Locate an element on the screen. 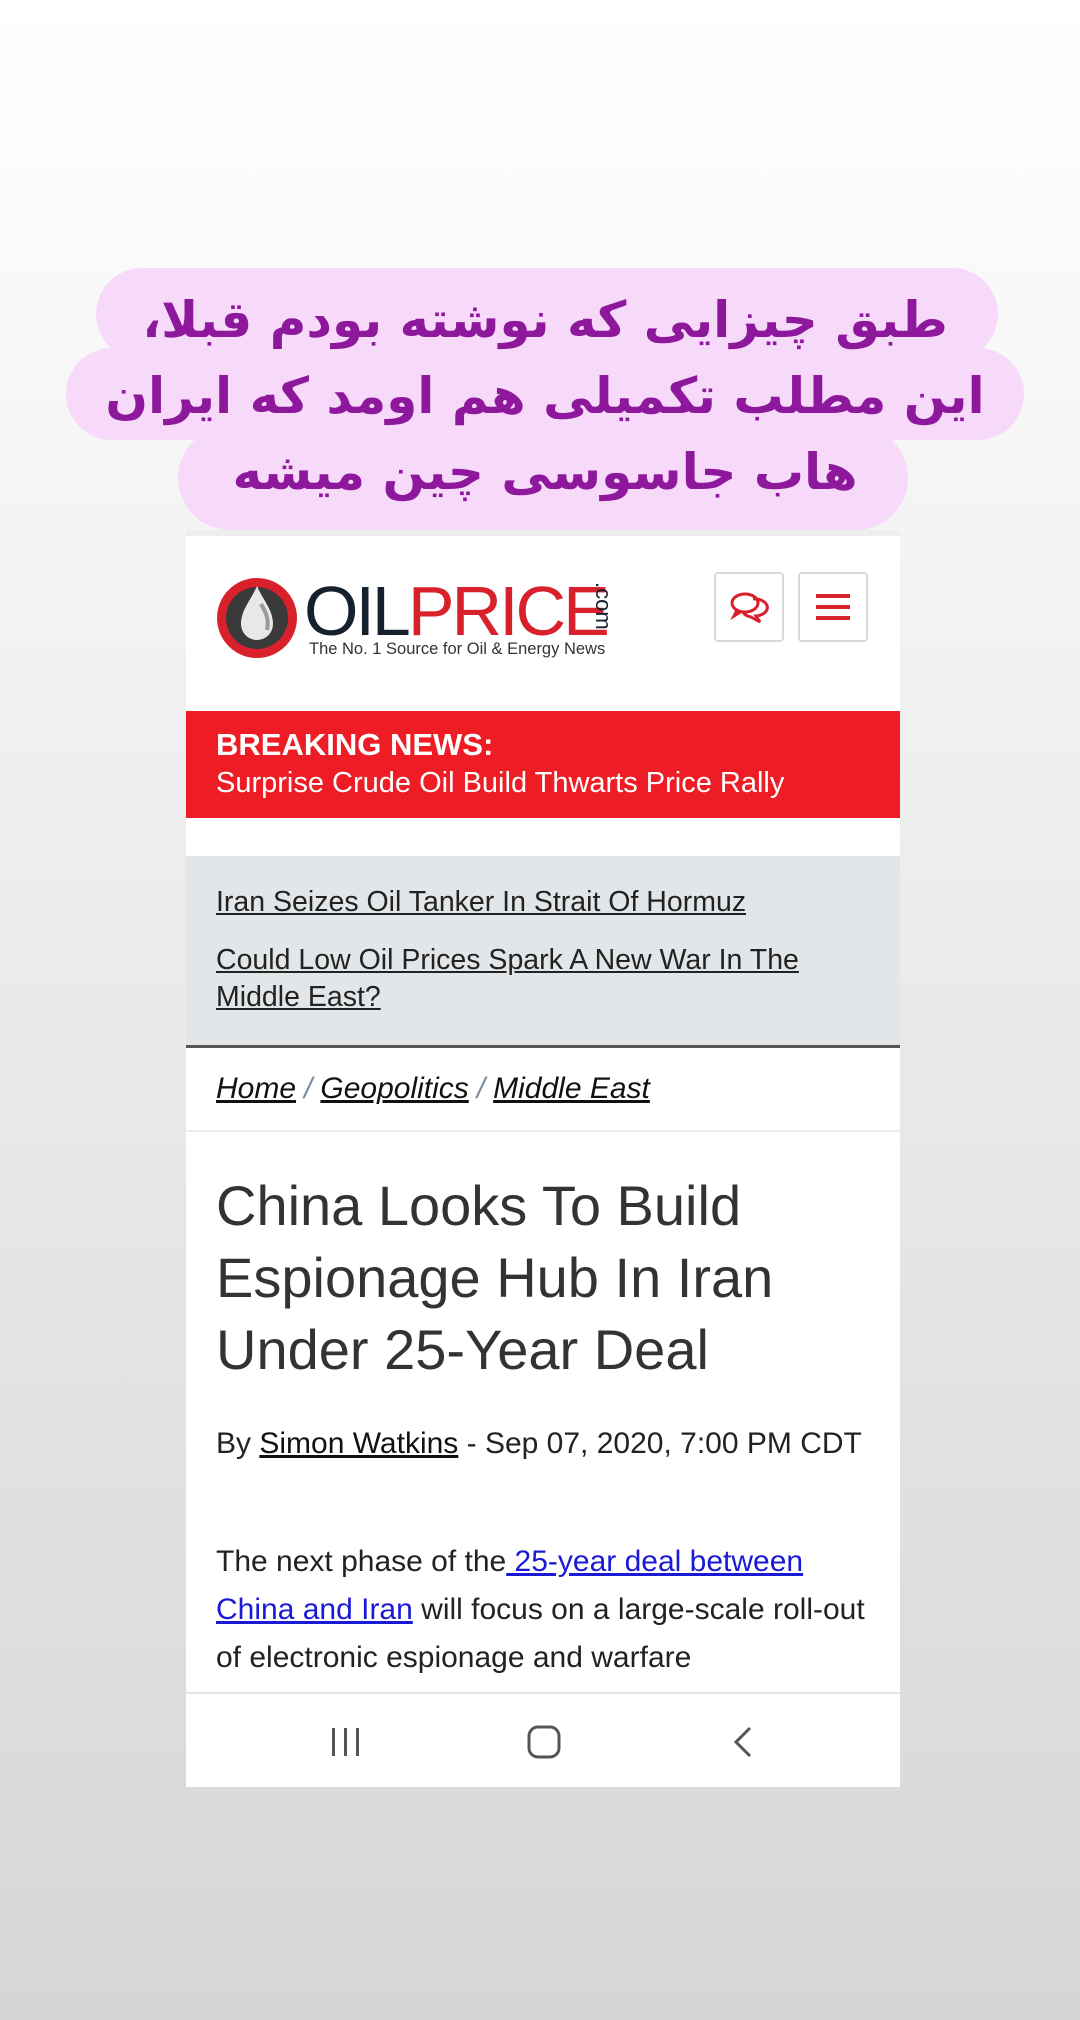  site-tagline: The No. 1 Source for Oil & Energy News is located at coordinates (457, 649).